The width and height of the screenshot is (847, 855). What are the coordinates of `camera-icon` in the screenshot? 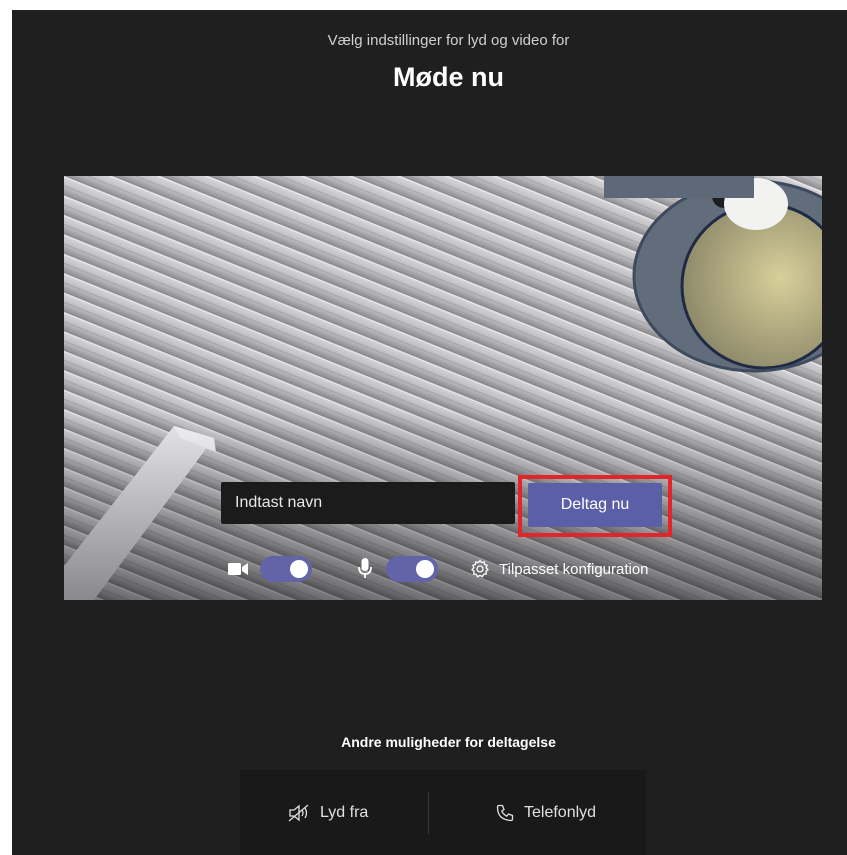 It's located at (238, 569).